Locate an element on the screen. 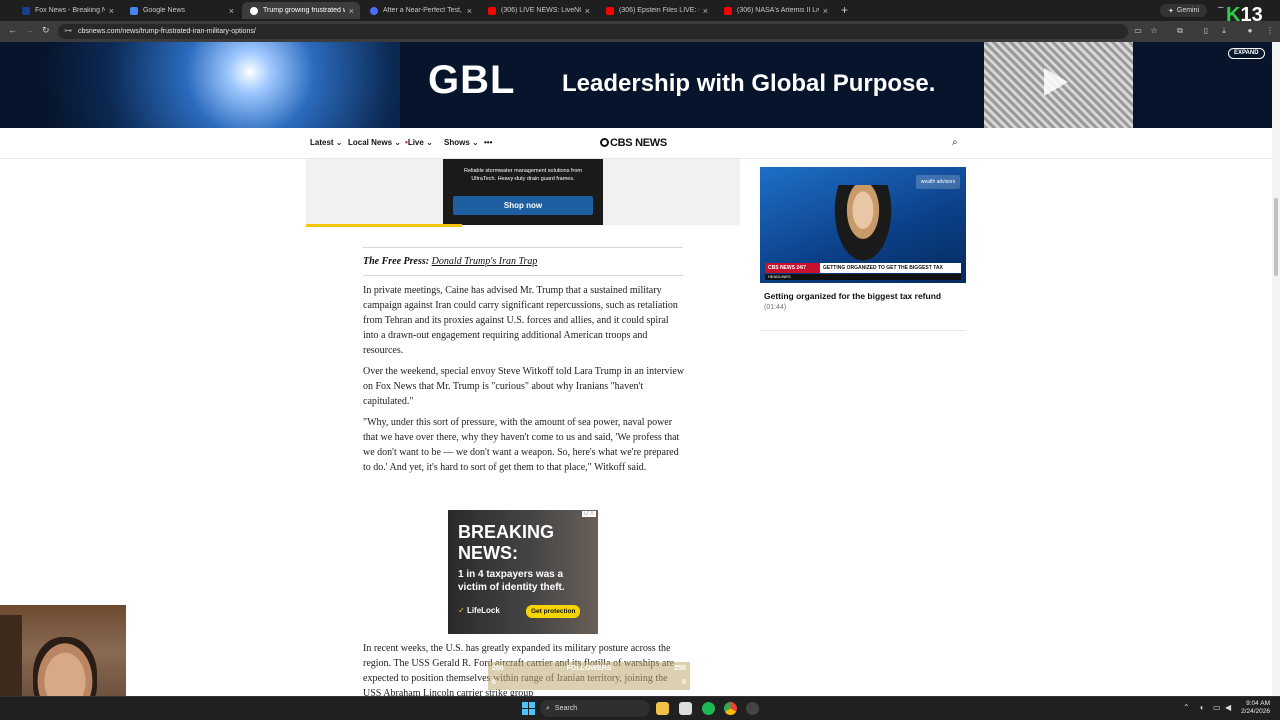 The image size is (1280, 720). nav-label: Shows is located at coordinates (457, 142).